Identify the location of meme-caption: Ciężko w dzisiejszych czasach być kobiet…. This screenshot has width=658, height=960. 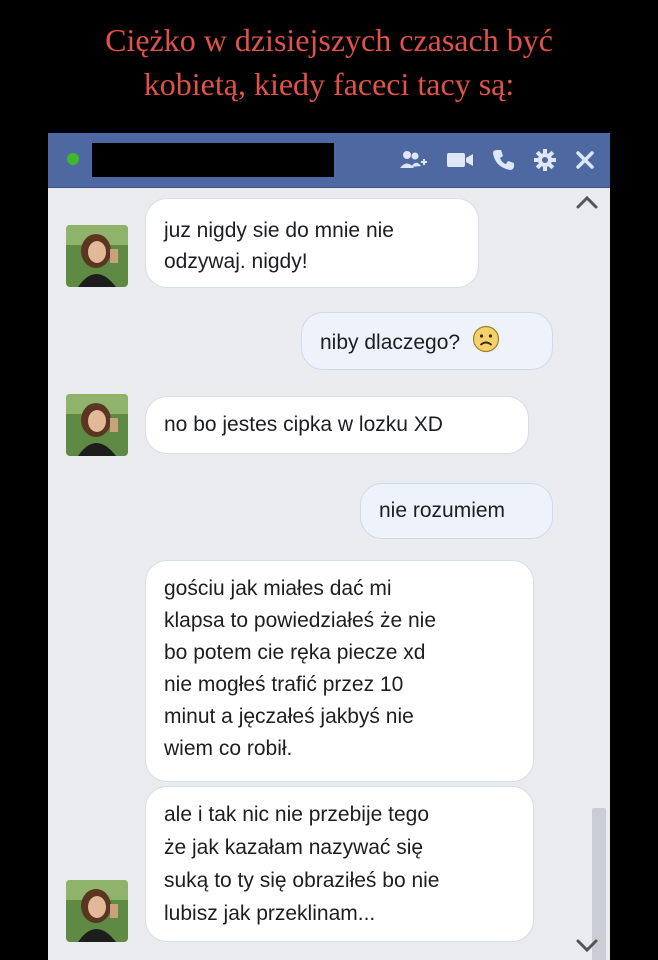
(329, 62).